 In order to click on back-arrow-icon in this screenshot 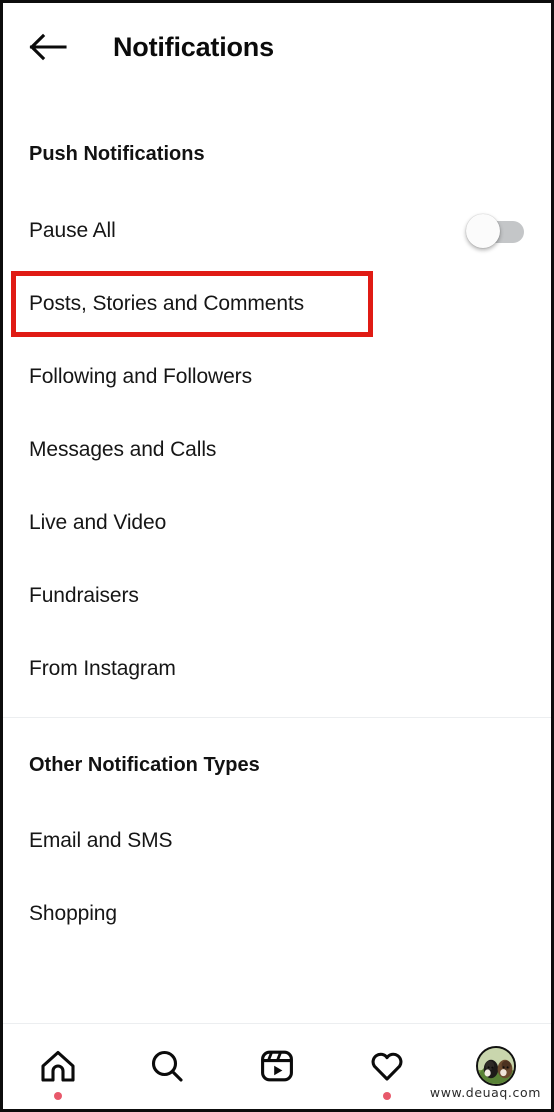, I will do `click(49, 47)`.